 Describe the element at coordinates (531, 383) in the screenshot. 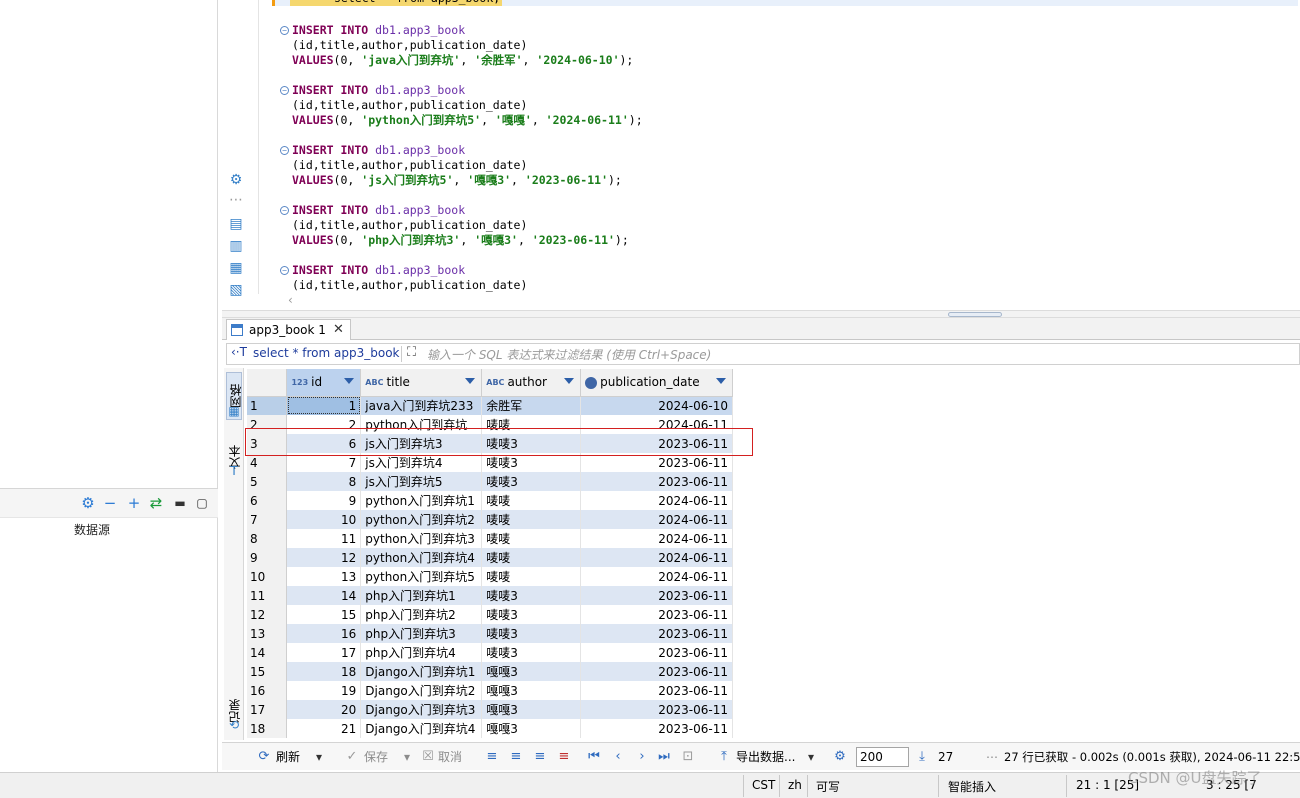

I see `column-header-author: ABC author` at that location.